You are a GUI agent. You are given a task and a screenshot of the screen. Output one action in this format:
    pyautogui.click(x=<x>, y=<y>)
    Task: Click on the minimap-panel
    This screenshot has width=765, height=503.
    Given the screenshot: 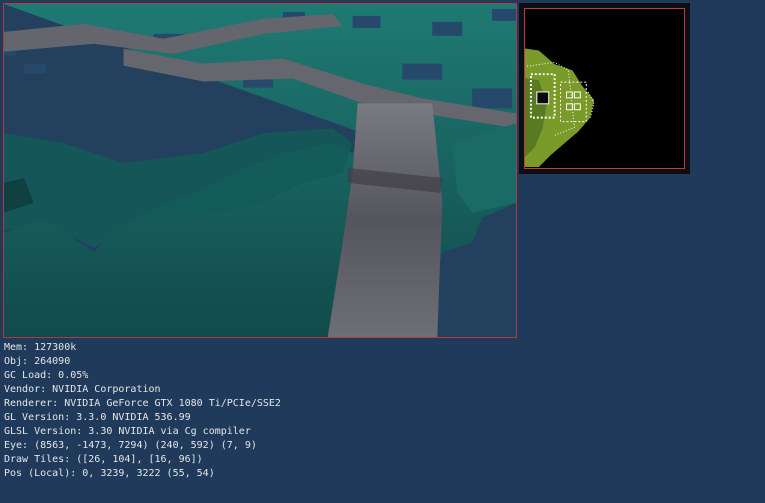 What is the action you would take?
    pyautogui.click(x=604, y=88)
    